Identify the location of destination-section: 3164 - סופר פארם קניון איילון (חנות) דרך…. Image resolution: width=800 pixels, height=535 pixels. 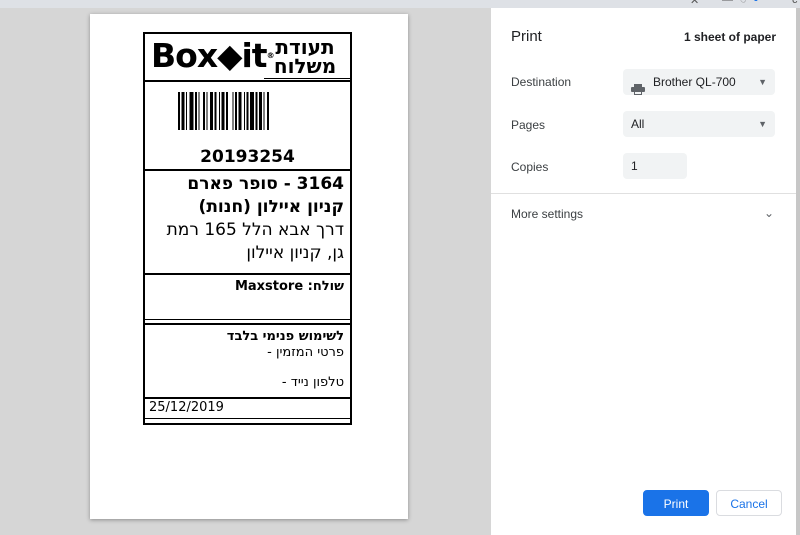
(247, 223).